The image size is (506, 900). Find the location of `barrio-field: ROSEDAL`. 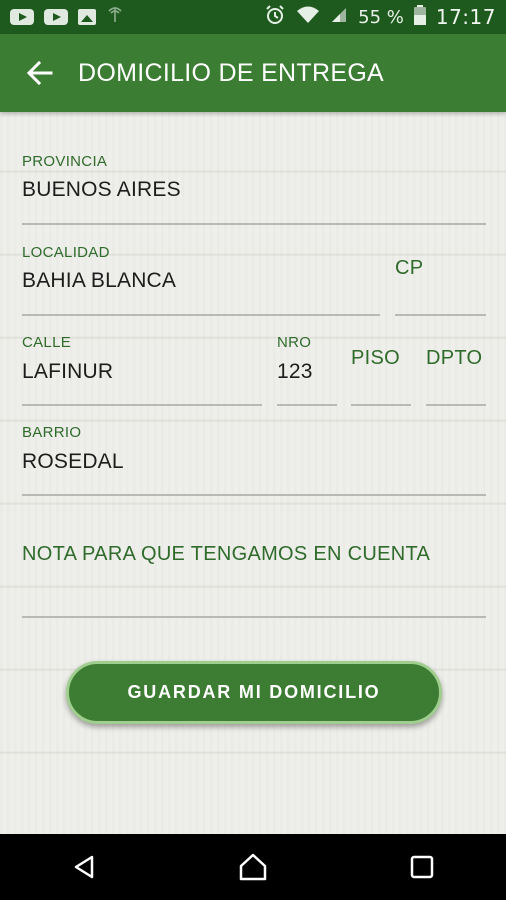

barrio-field: ROSEDAL is located at coordinates (73, 462).